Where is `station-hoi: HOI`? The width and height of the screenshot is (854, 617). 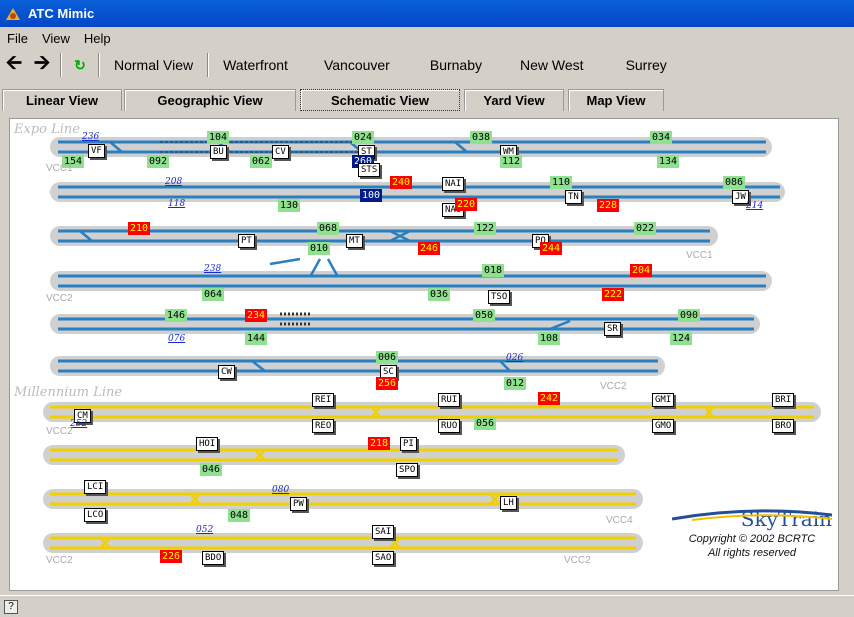
station-hoi: HOI is located at coordinates (207, 444).